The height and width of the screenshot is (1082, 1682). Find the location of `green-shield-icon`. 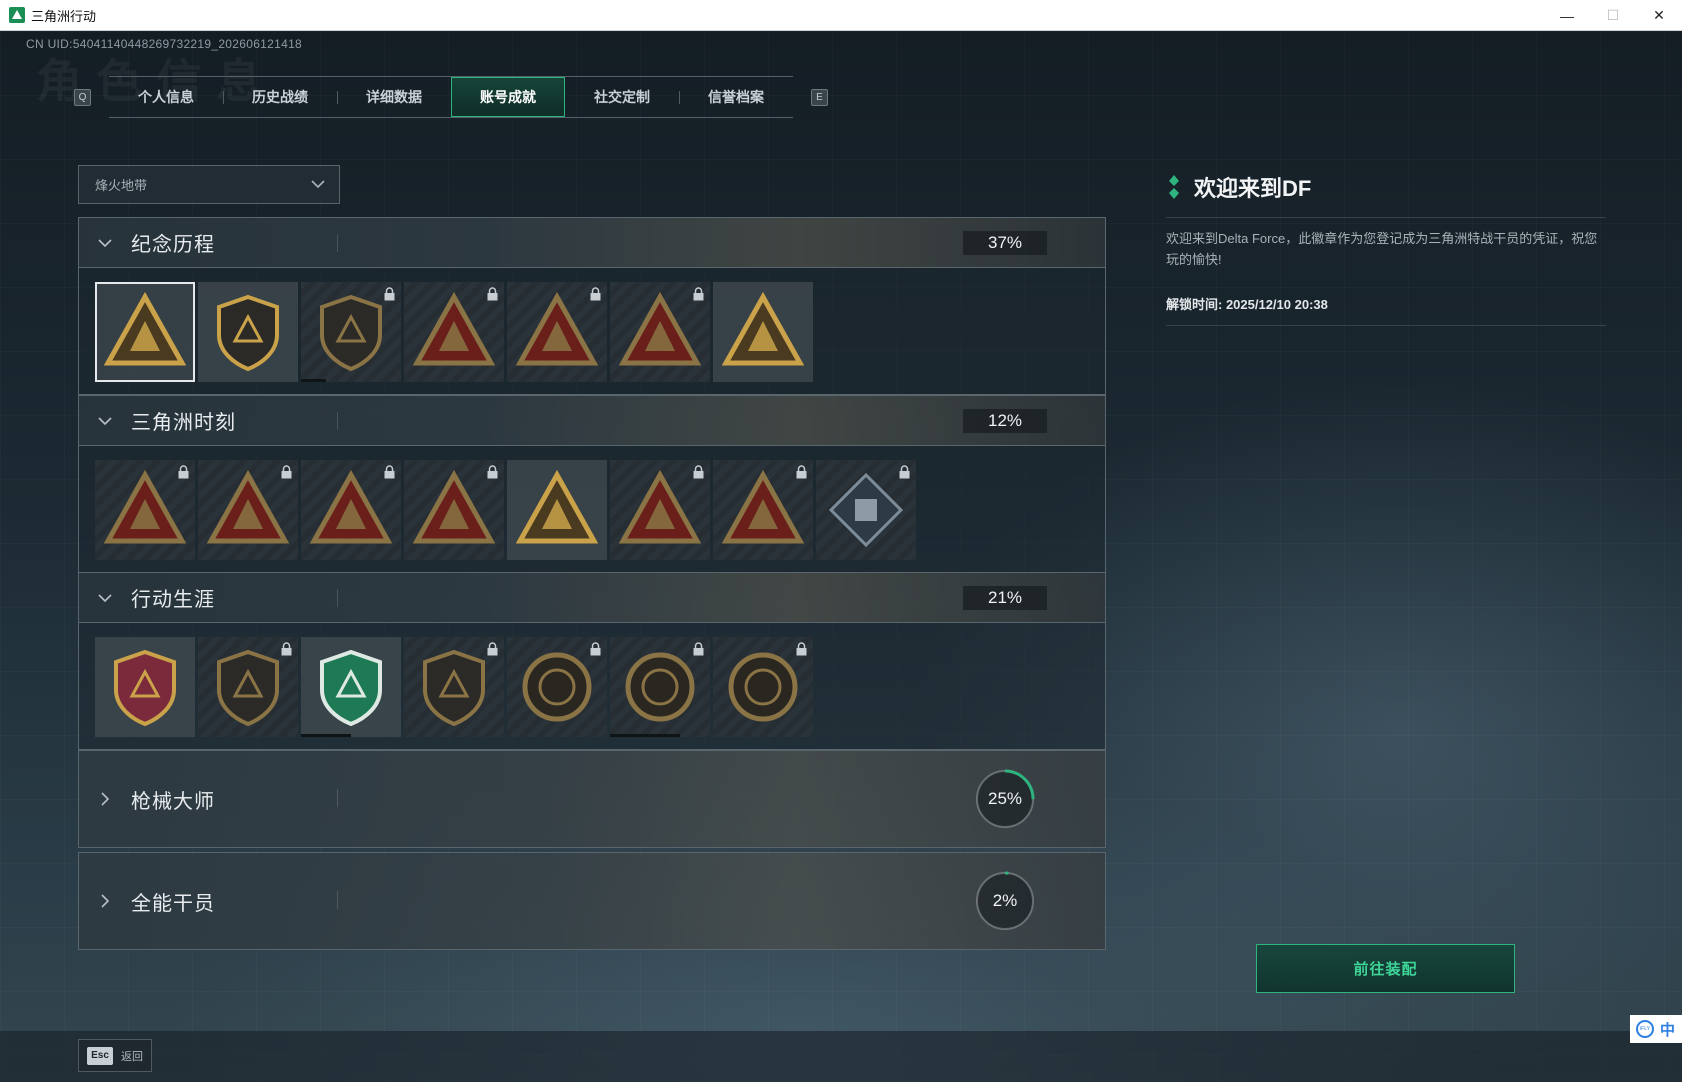

green-shield-icon is located at coordinates (351, 688).